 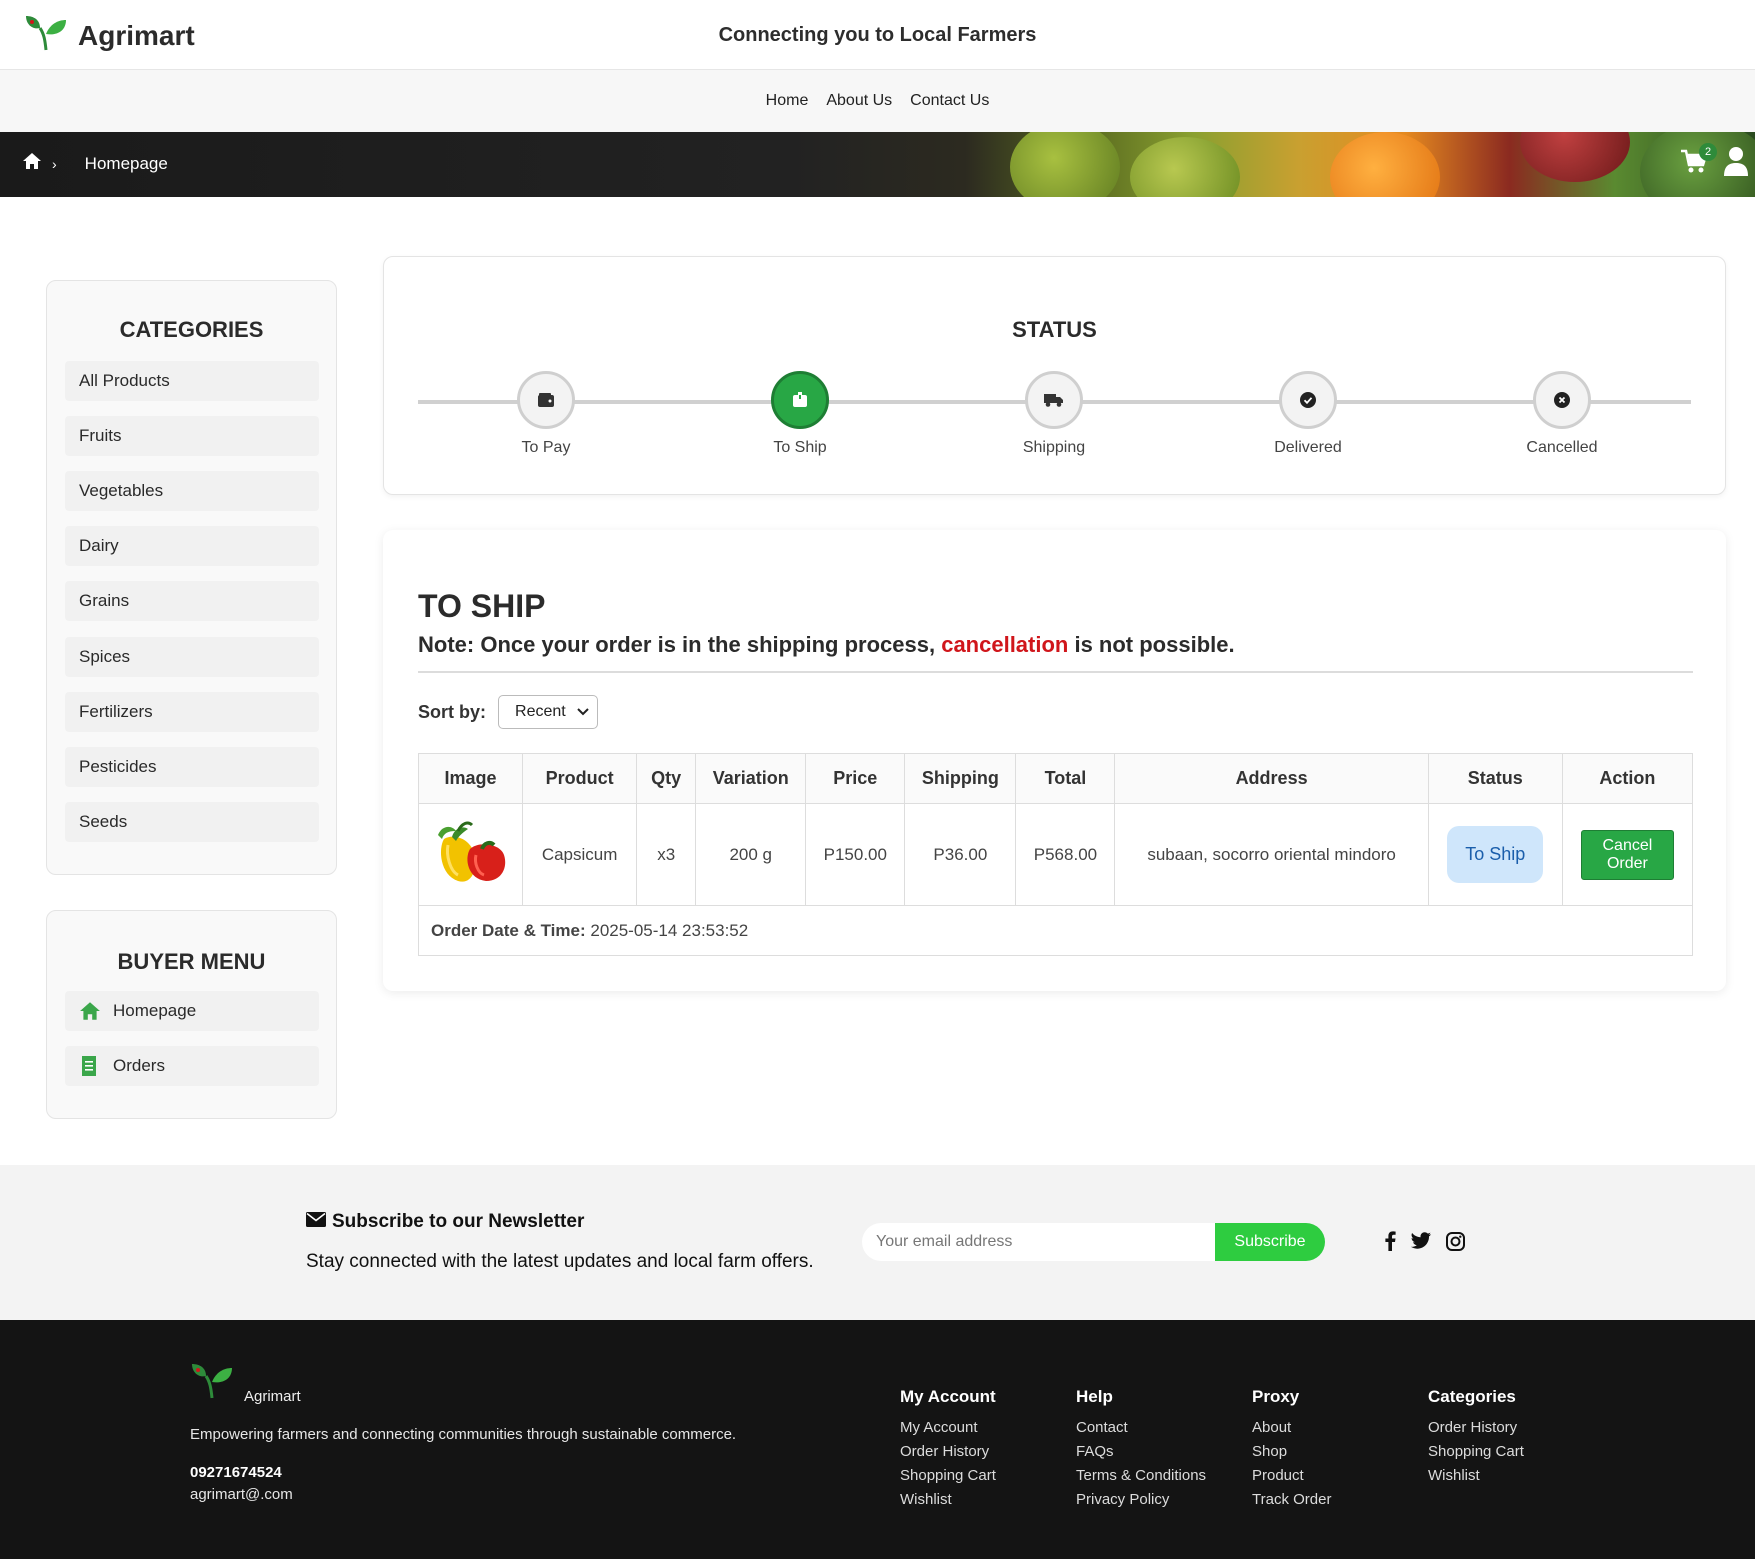 What do you see at coordinates (1495, 778) in the screenshot?
I see `column-header: Status` at bounding box center [1495, 778].